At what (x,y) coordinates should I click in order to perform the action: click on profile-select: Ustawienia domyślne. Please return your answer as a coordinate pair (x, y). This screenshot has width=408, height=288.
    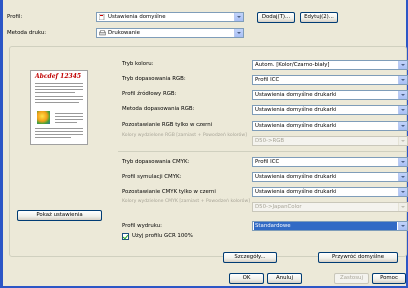
    Looking at the image, I should click on (170, 17).